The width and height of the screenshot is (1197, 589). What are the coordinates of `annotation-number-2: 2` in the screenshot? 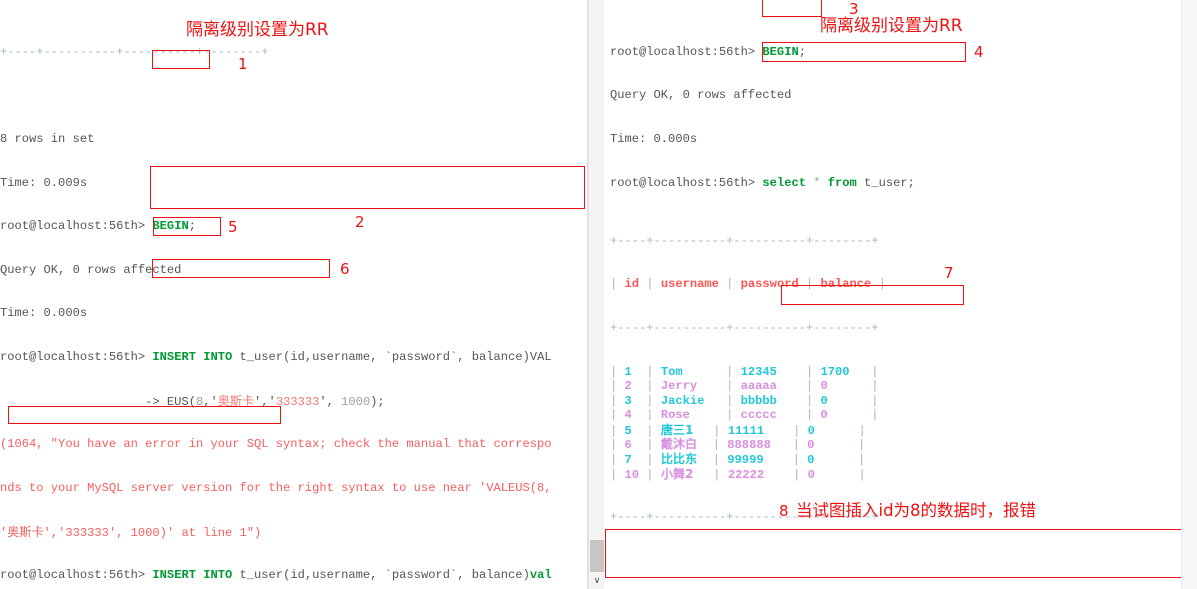 It's located at (360, 222).